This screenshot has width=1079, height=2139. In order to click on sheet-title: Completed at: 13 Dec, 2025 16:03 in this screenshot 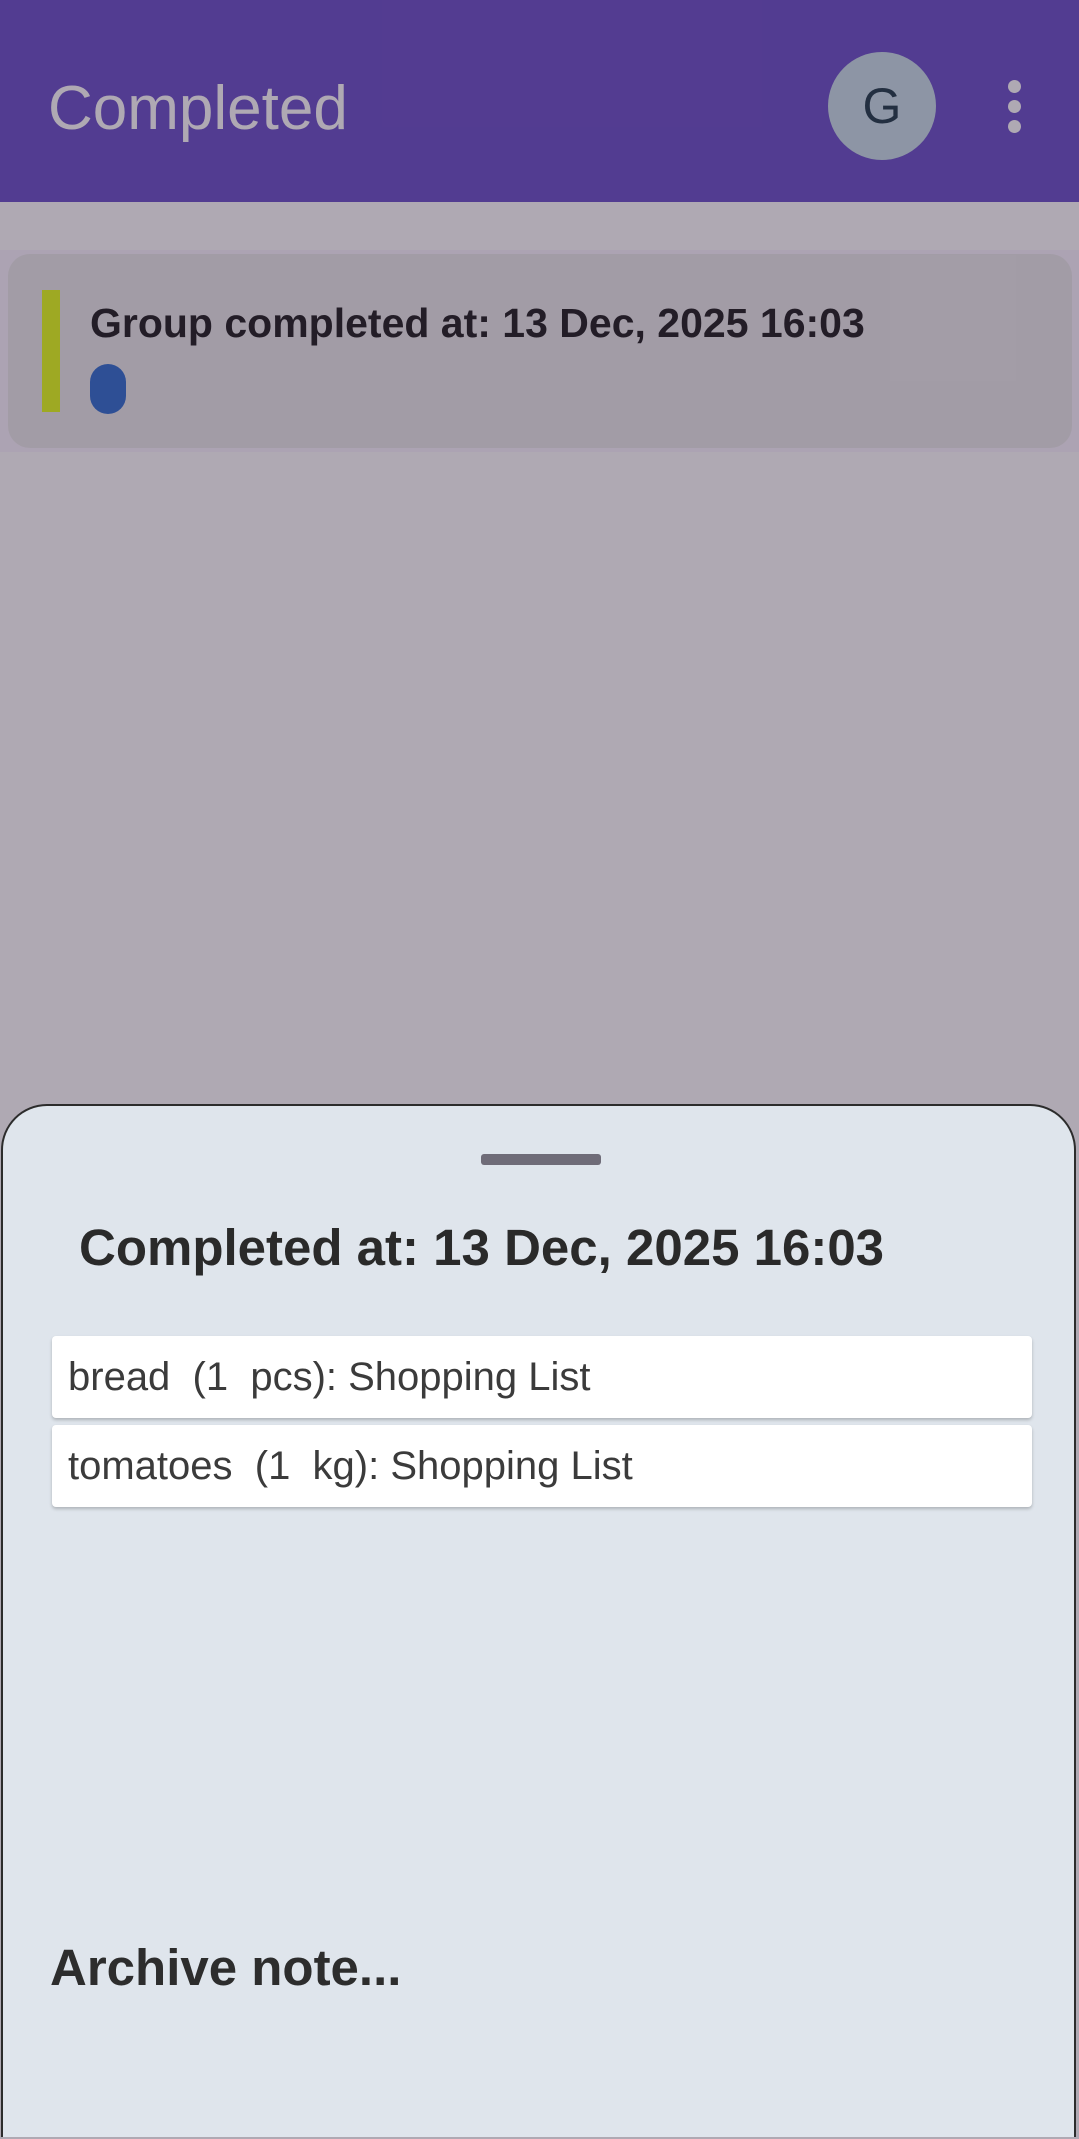, I will do `click(482, 1247)`.